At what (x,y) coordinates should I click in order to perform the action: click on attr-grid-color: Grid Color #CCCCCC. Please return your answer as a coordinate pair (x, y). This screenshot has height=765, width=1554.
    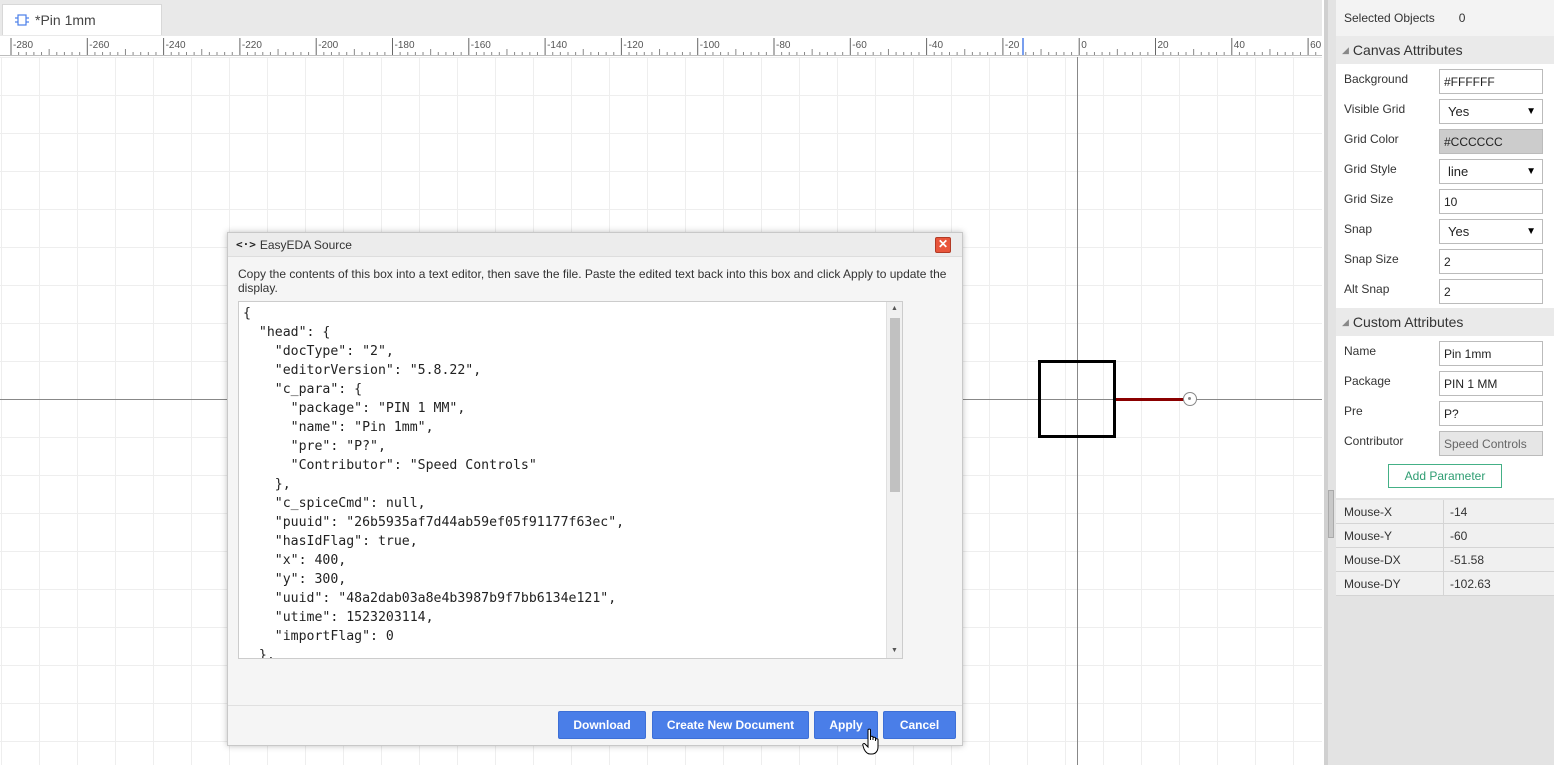
    Looking at the image, I should click on (1445, 141).